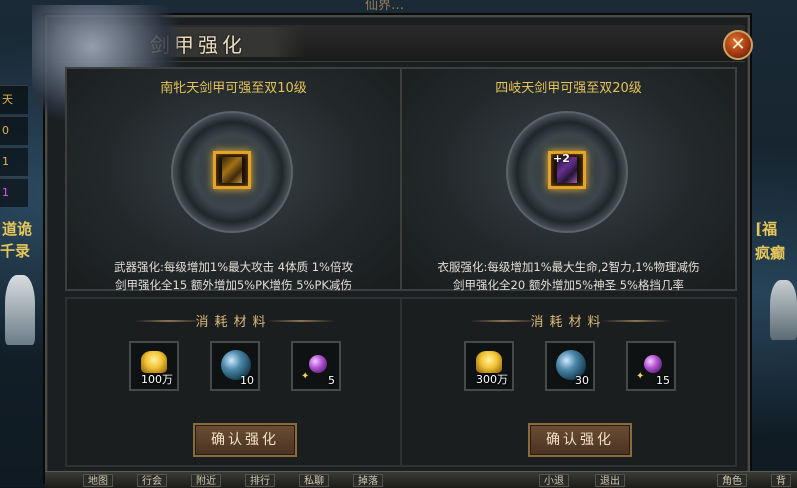 This screenshot has height=488, width=797. I want to click on material-count: 15, so click(663, 380).